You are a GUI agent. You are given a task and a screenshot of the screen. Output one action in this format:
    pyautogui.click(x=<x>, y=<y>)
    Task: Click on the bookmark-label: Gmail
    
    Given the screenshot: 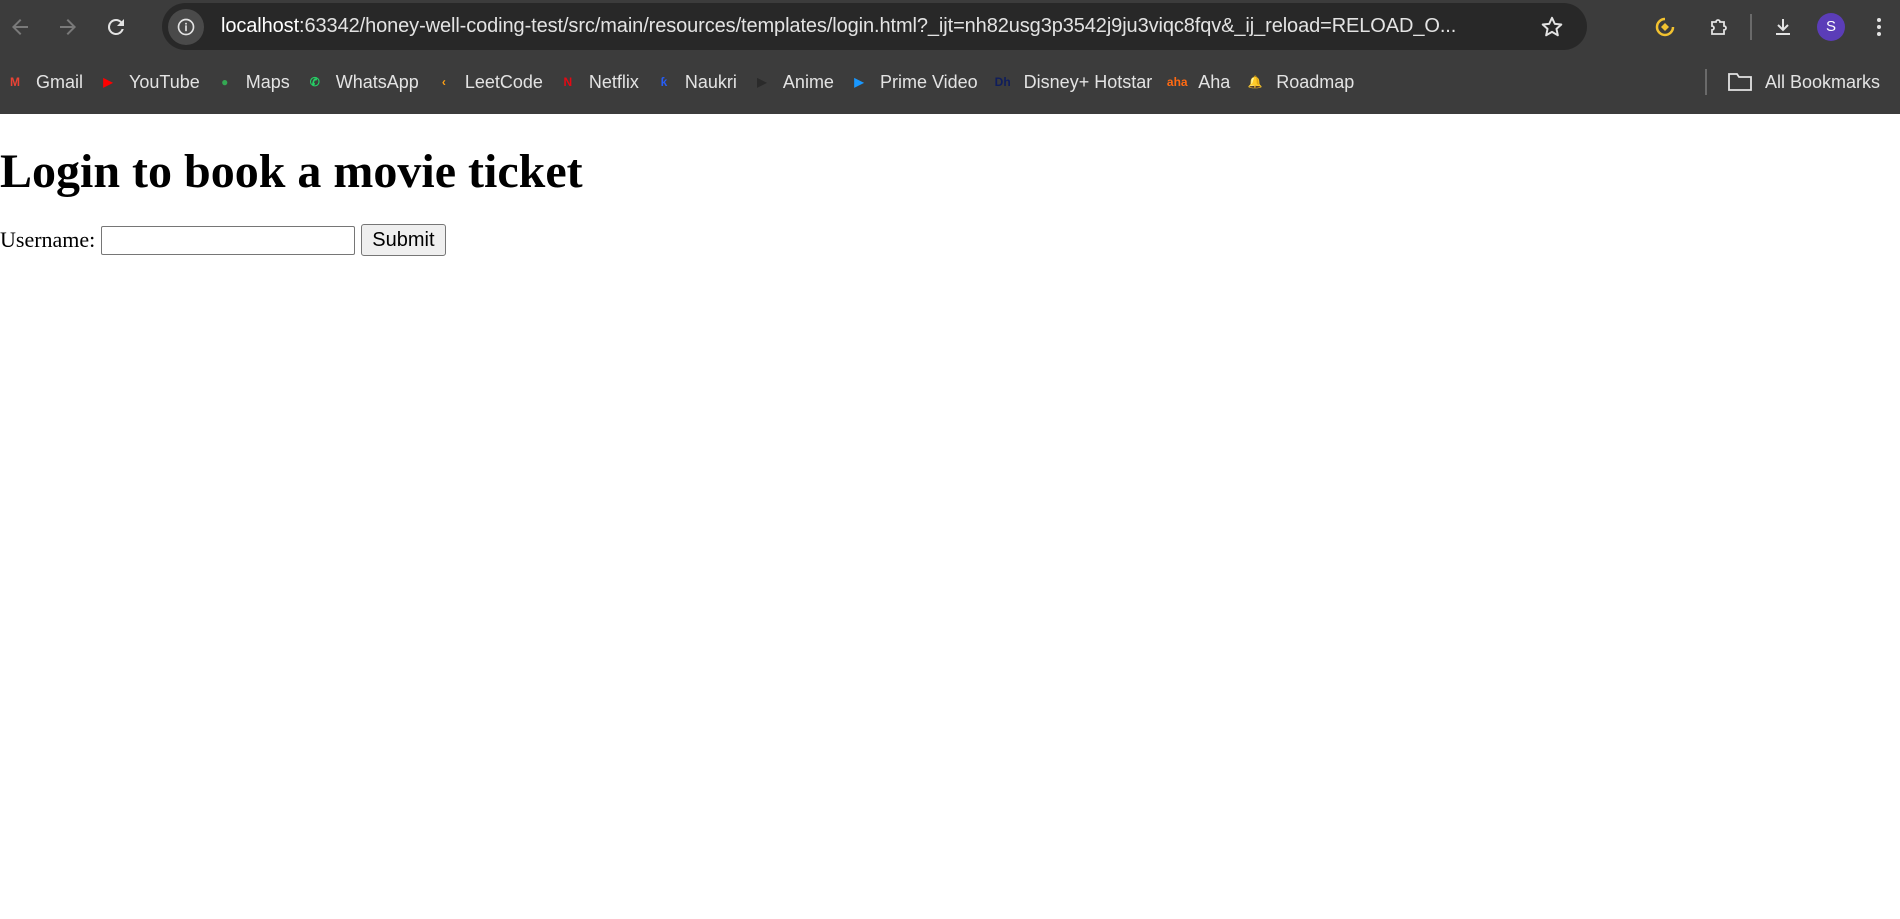 What is the action you would take?
    pyautogui.click(x=60, y=81)
    